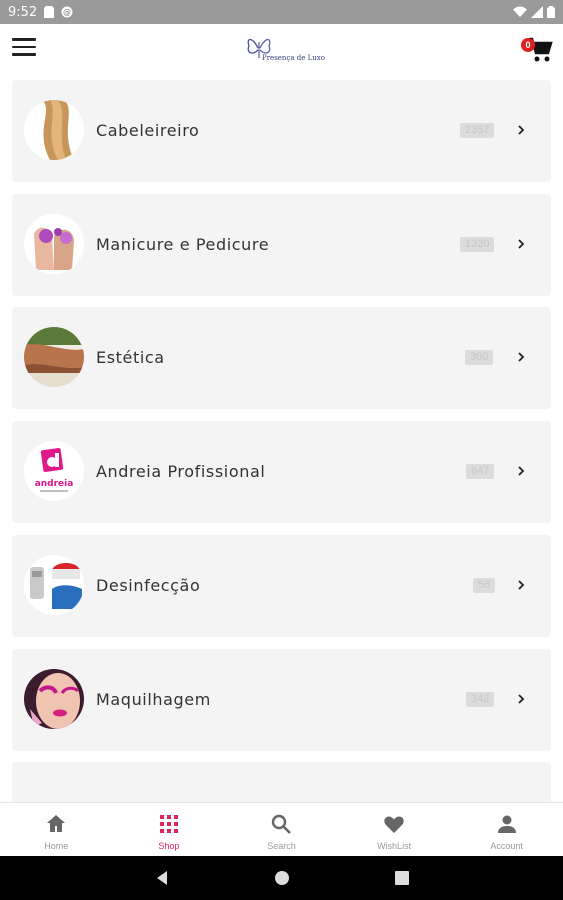 This screenshot has width=563, height=900. What do you see at coordinates (56, 823) in the screenshot?
I see `home-icon` at bounding box center [56, 823].